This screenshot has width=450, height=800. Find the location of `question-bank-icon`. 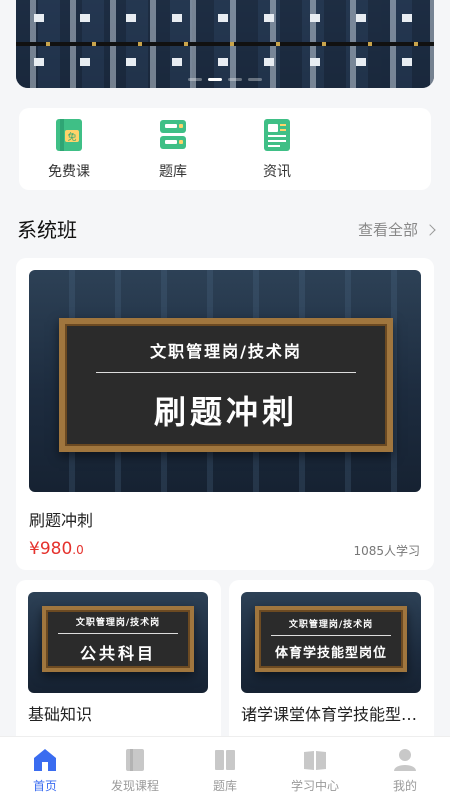

question-bank-icon is located at coordinates (173, 135).